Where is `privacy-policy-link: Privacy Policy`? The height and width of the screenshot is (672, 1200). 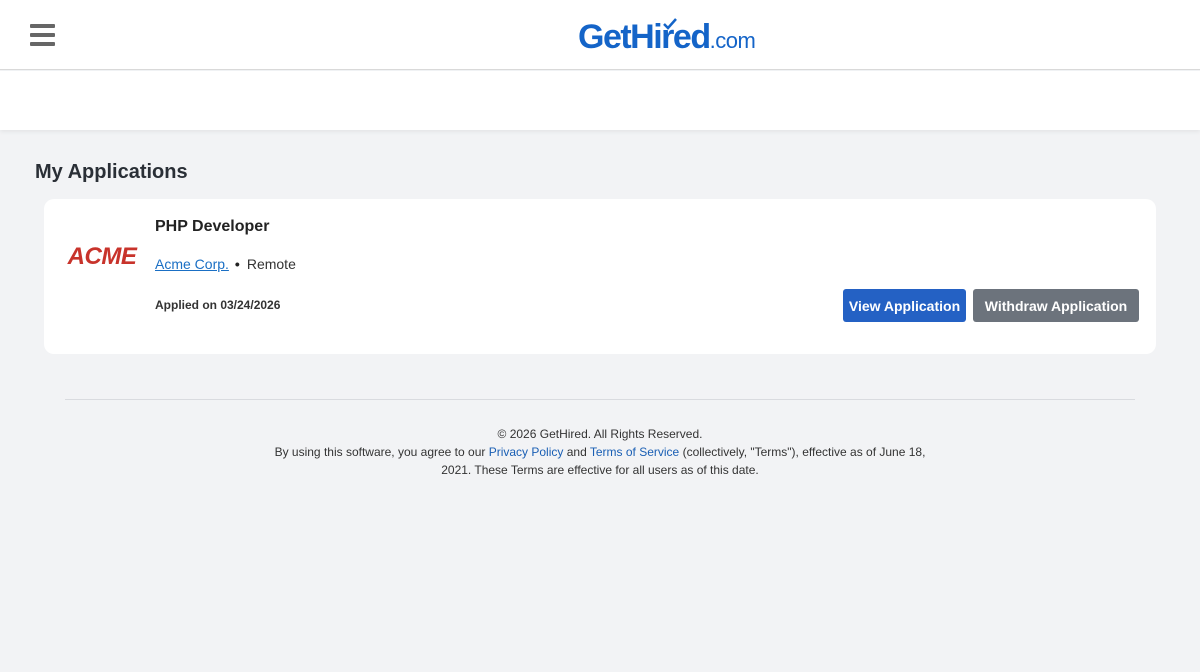
privacy-policy-link: Privacy Policy is located at coordinates (526, 452).